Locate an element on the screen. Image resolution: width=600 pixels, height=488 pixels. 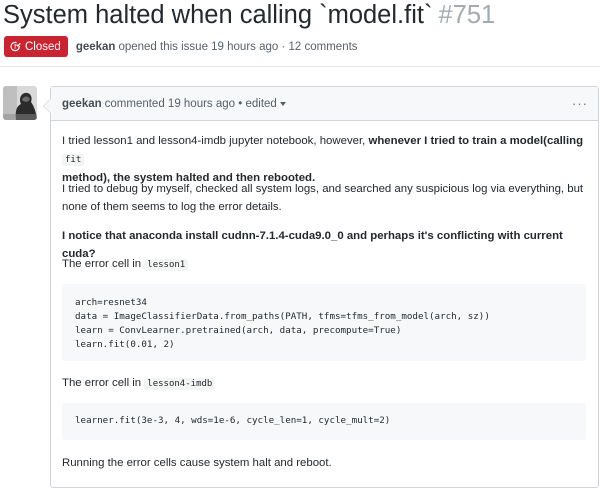
comment-author-link: geekan is located at coordinates (82, 104).